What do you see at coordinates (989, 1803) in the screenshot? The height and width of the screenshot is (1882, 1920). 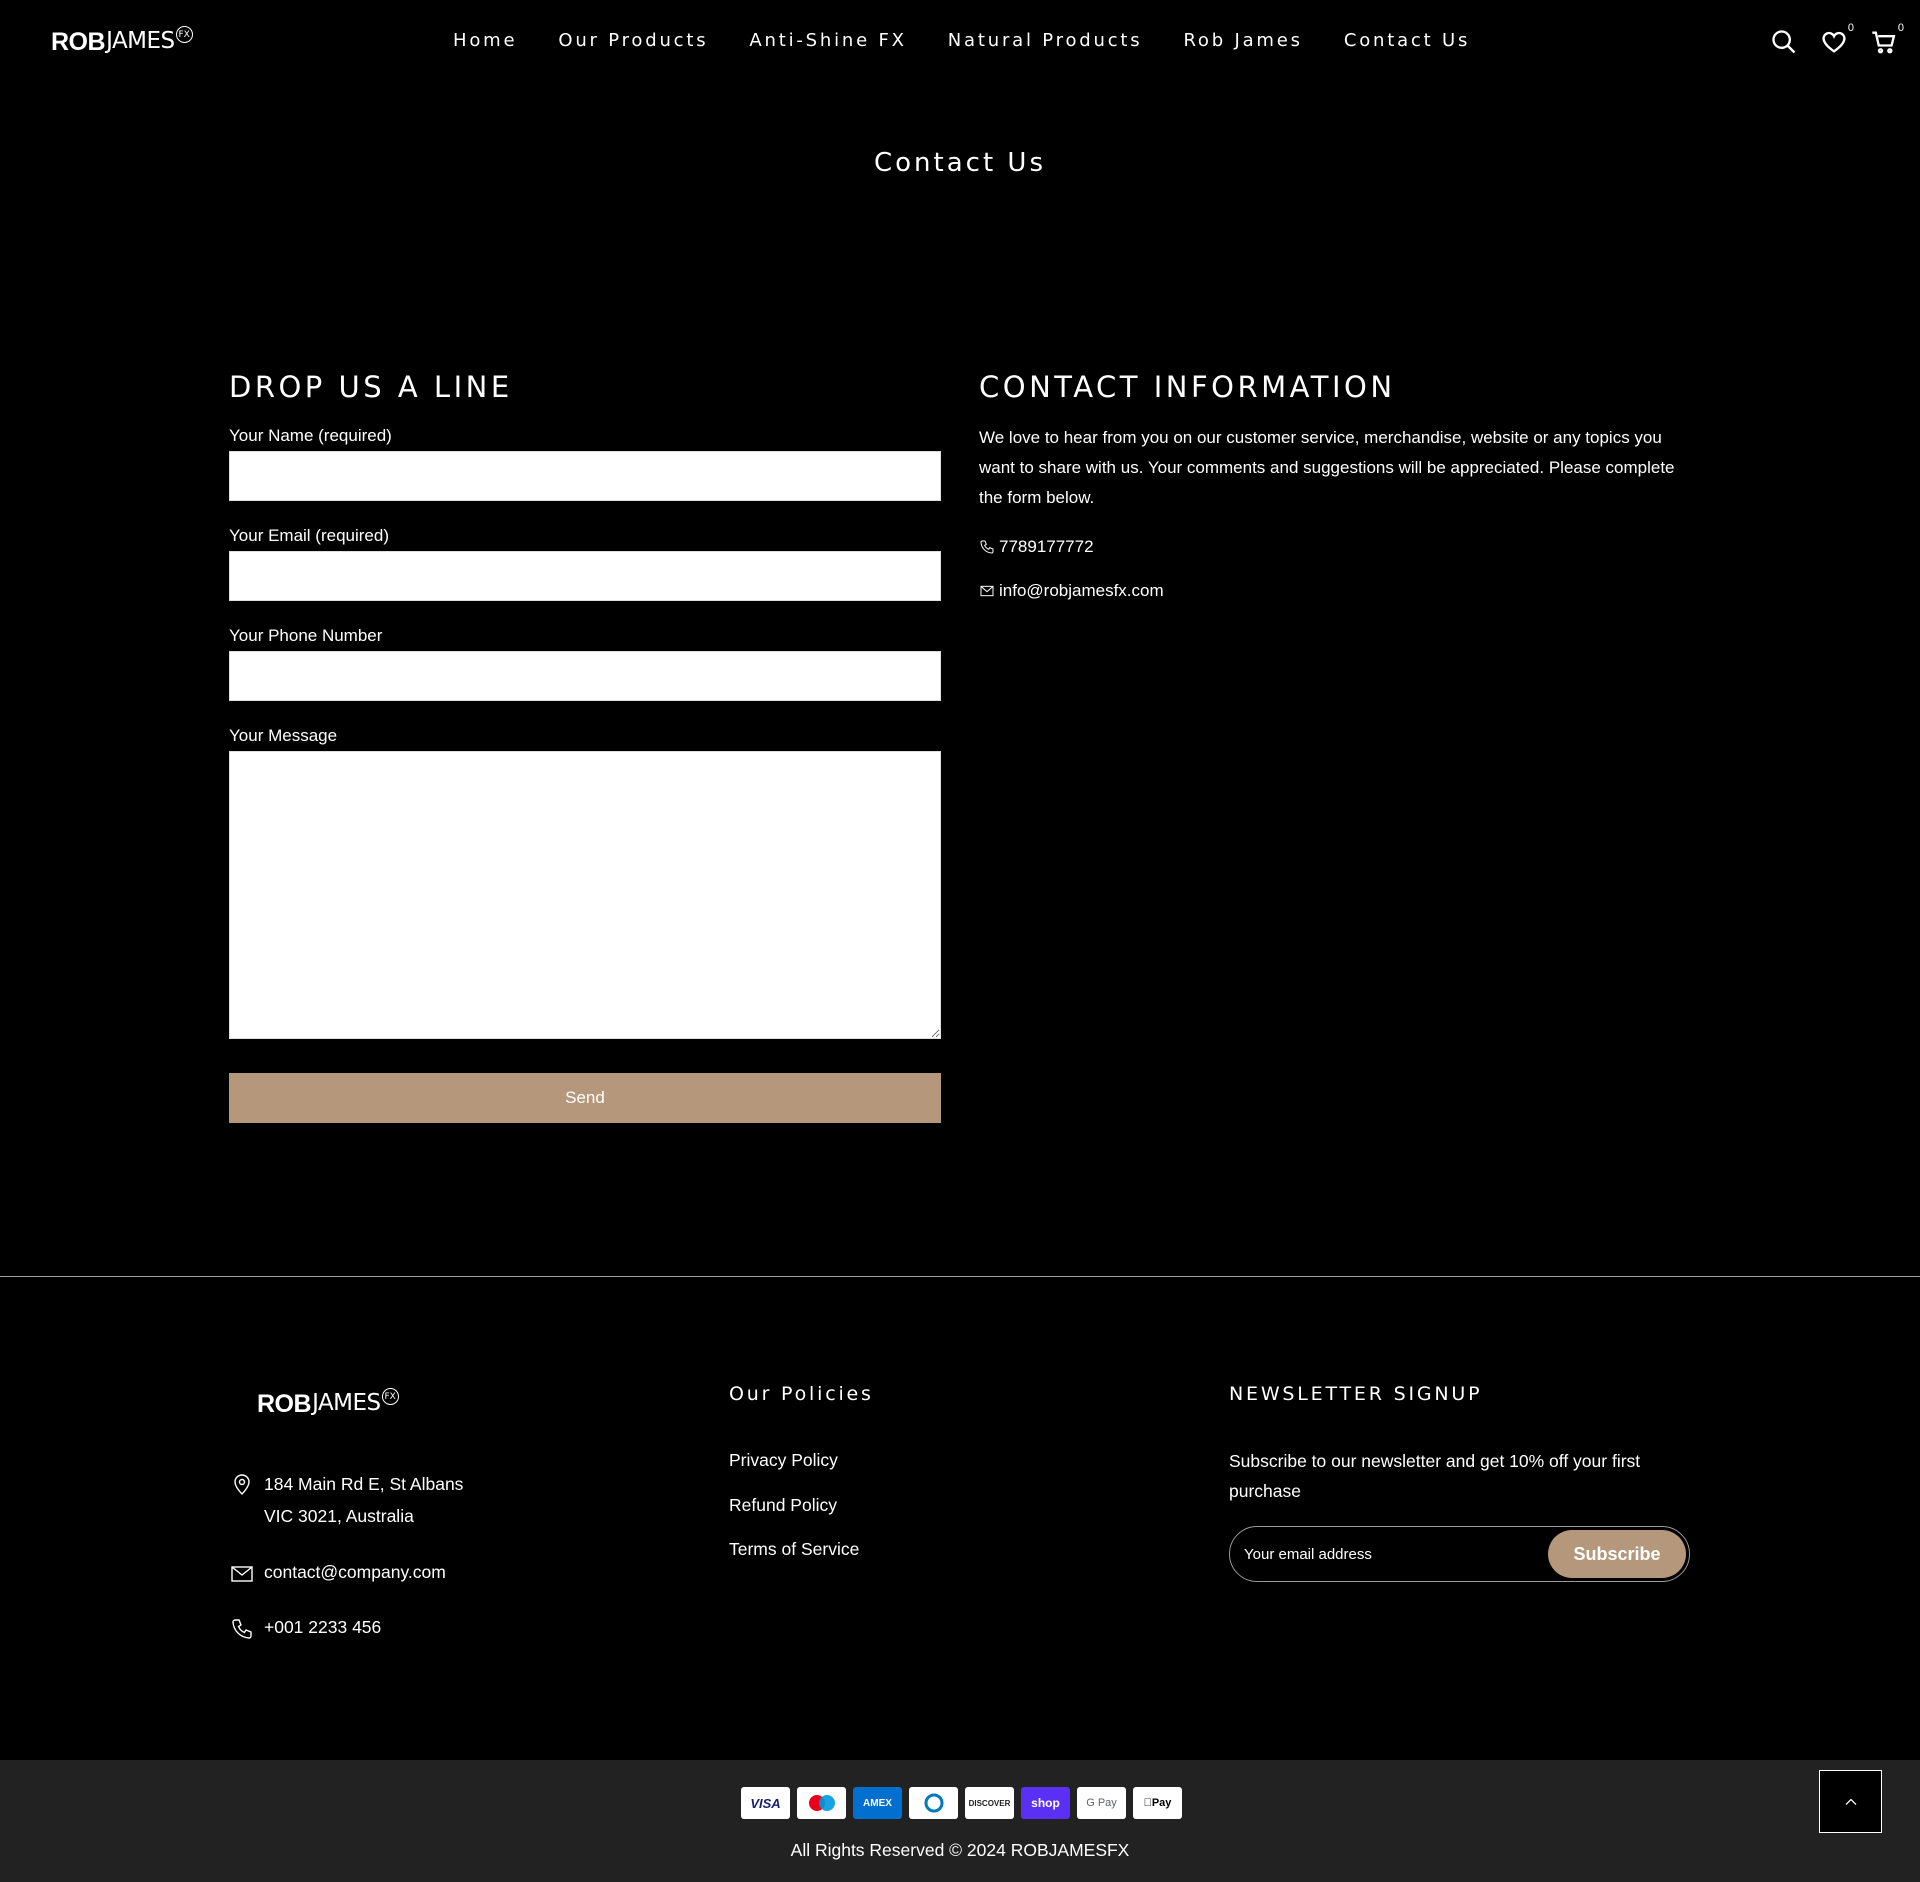 I see `discover-icon: DISCOVER` at bounding box center [989, 1803].